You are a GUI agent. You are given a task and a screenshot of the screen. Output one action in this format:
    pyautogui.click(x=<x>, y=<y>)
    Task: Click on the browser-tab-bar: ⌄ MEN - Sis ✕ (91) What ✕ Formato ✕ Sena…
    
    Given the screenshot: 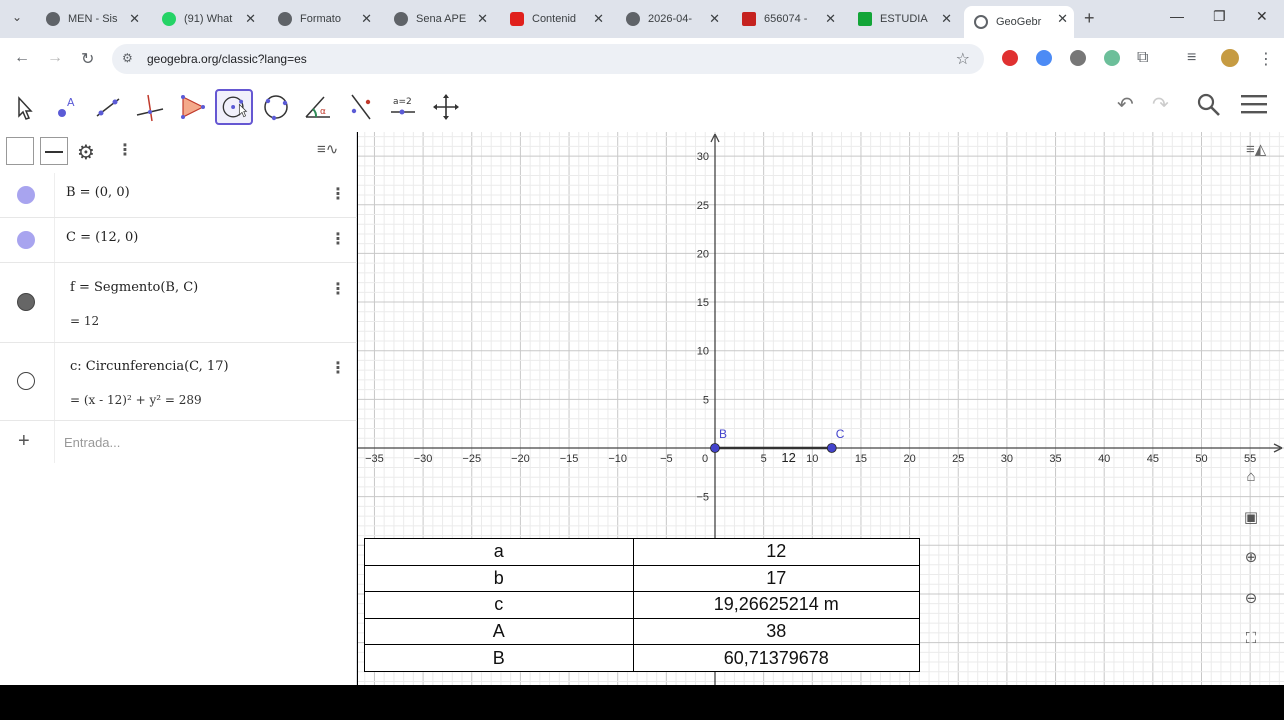 What is the action you would take?
    pyautogui.click(x=642, y=19)
    